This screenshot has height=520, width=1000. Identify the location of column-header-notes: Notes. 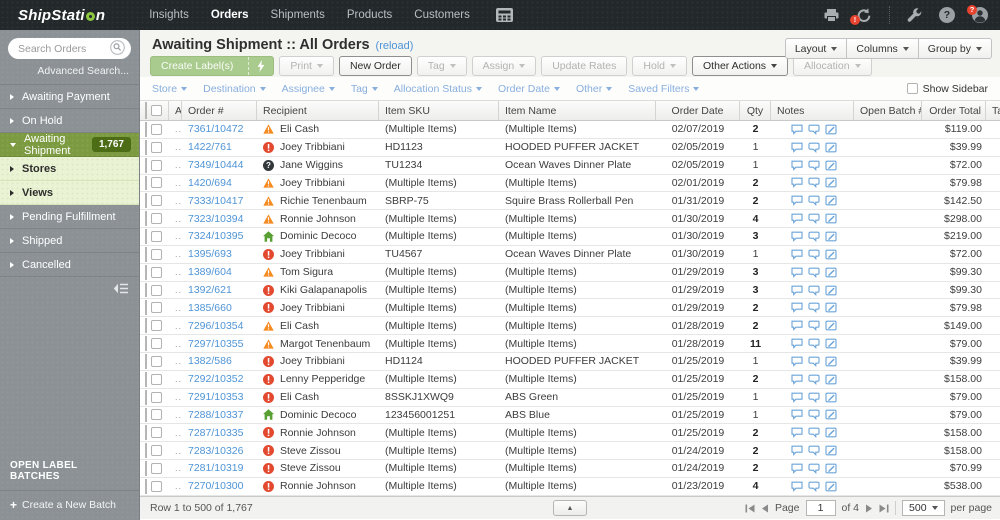
(812, 110).